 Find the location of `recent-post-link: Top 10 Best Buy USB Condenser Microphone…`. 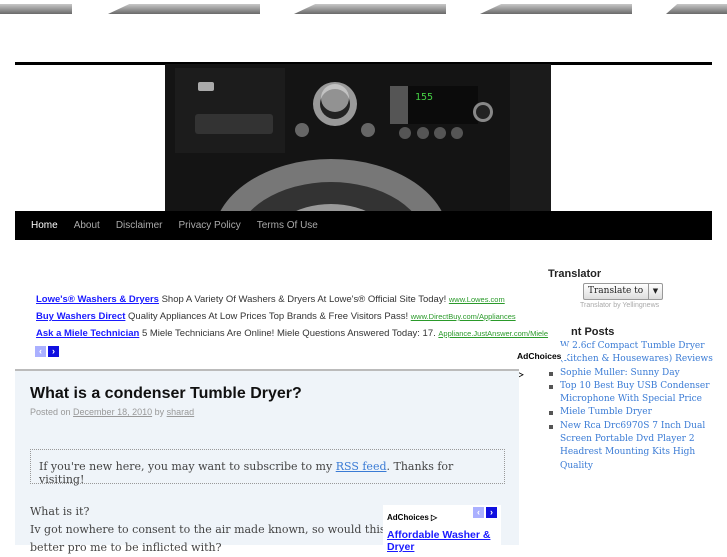

recent-post-link: Top 10 Best Buy USB Condenser Microphone… is located at coordinates (633, 393).